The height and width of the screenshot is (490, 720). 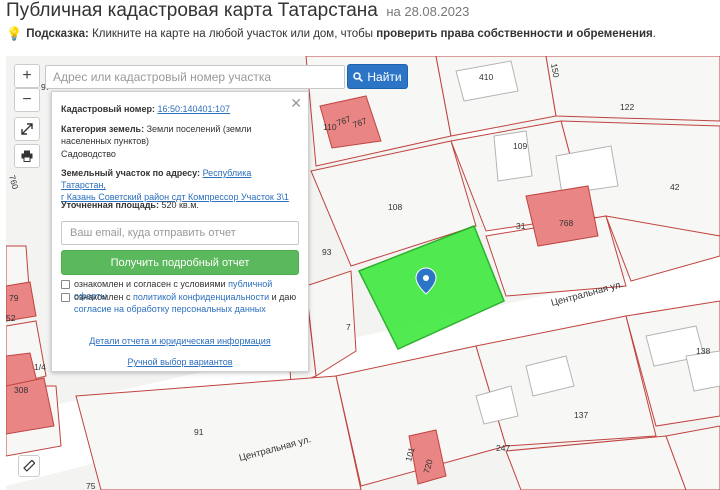 I want to click on label-1-4: 1/4, so click(x=40, y=367).